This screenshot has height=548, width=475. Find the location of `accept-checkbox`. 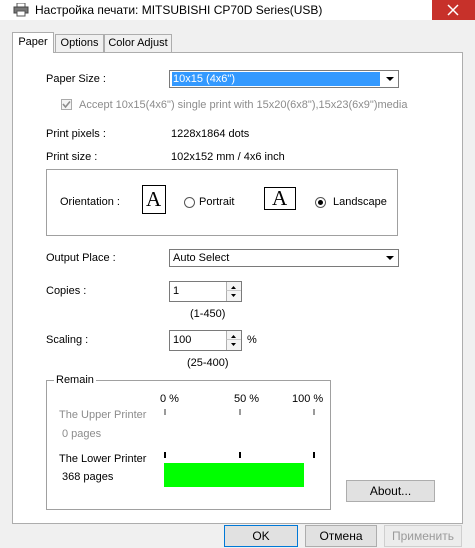

accept-checkbox is located at coordinates (66, 104).